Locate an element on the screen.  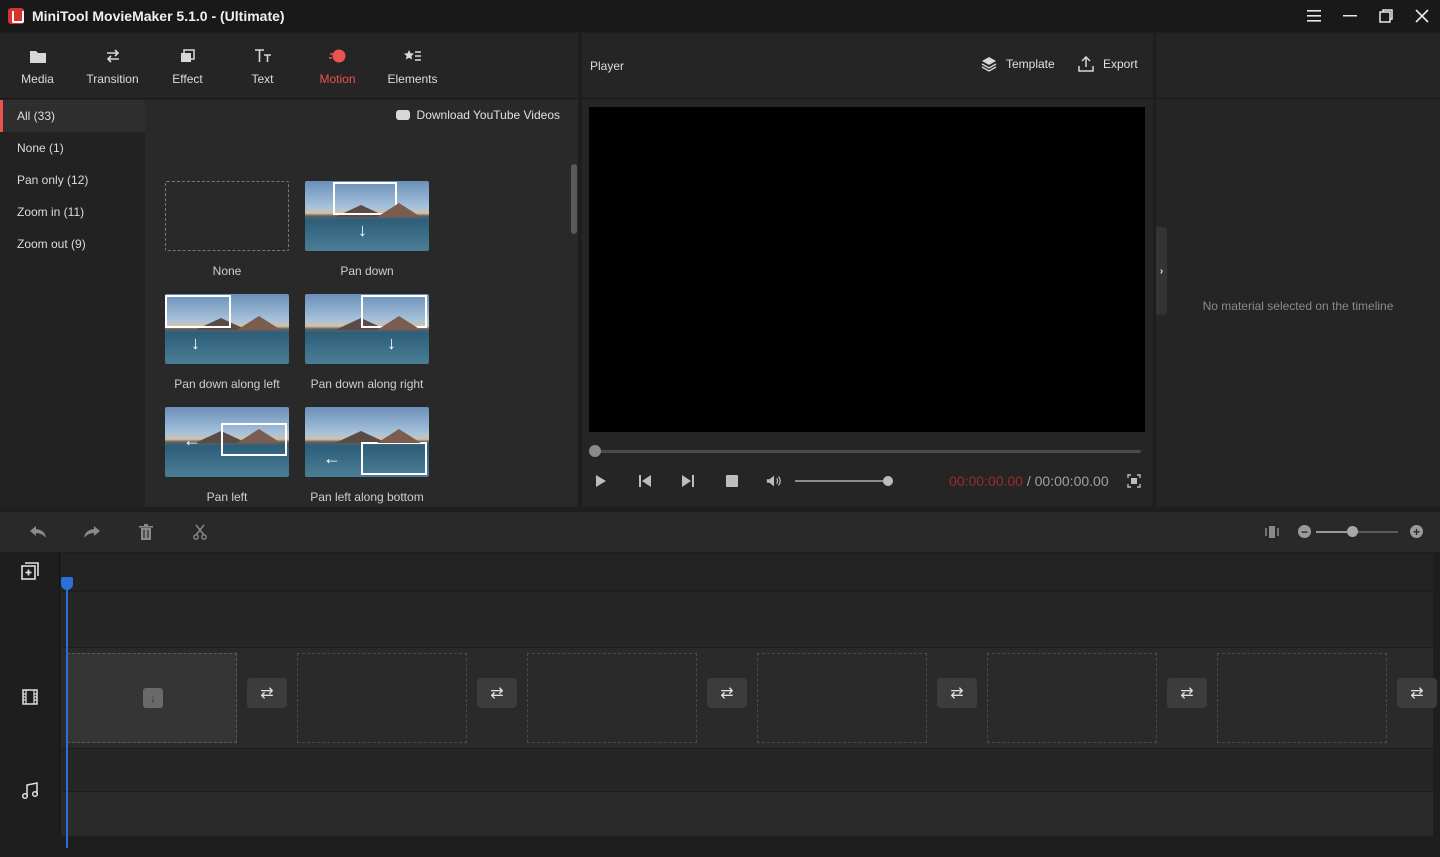
export-button: Export is located at coordinates (1107, 64).